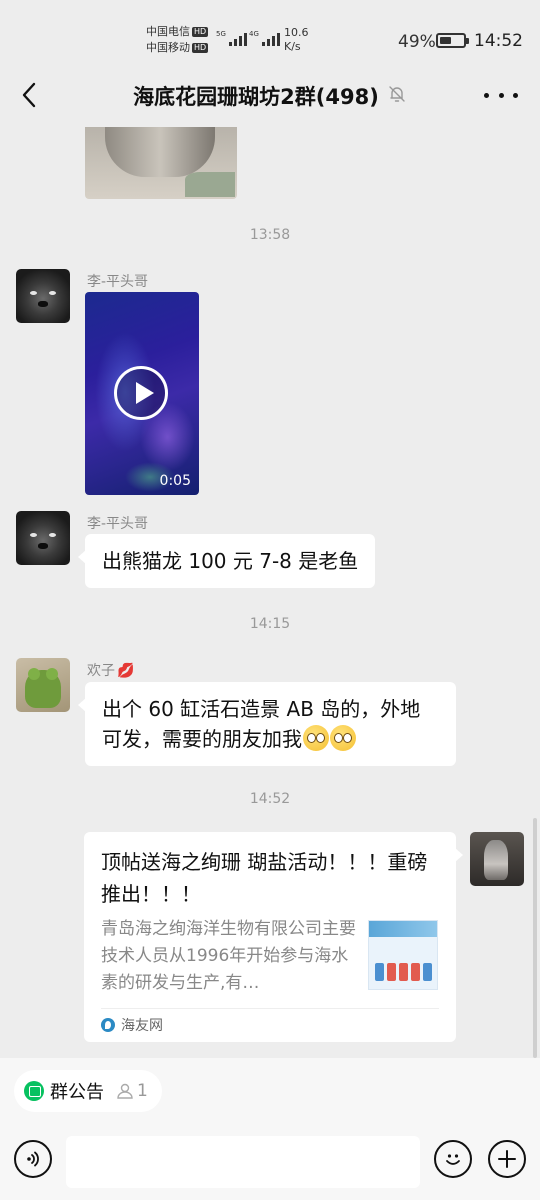  I want to click on message-input, so click(243, 1162).